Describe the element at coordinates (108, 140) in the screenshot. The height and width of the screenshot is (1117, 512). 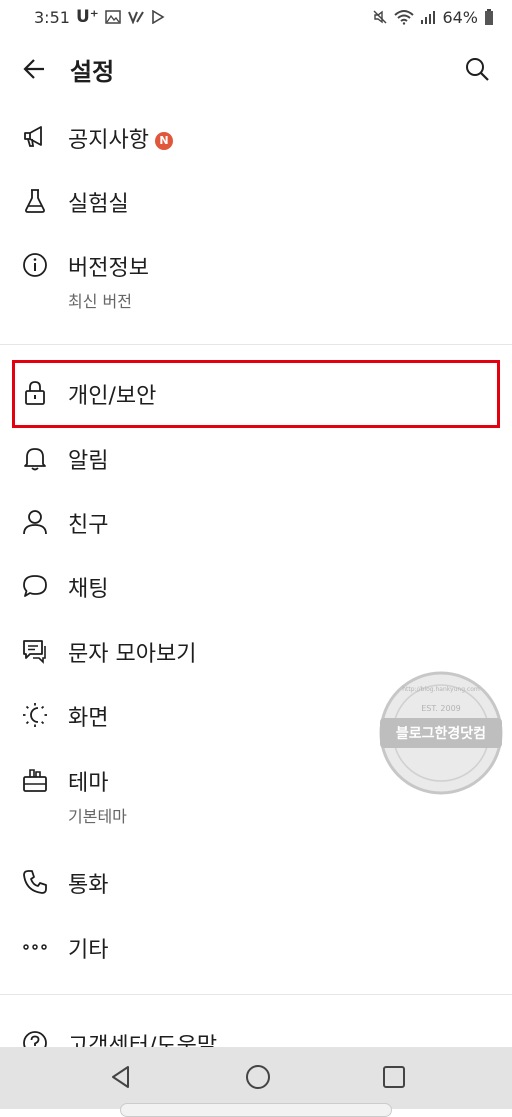
I see `notice-label: 공지사항` at that location.